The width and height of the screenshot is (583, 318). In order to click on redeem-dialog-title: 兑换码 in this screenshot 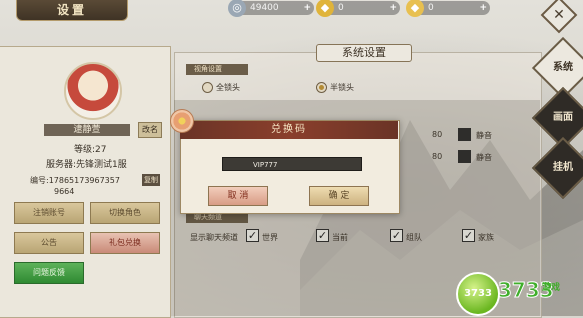, I will do `click(289, 130)`.